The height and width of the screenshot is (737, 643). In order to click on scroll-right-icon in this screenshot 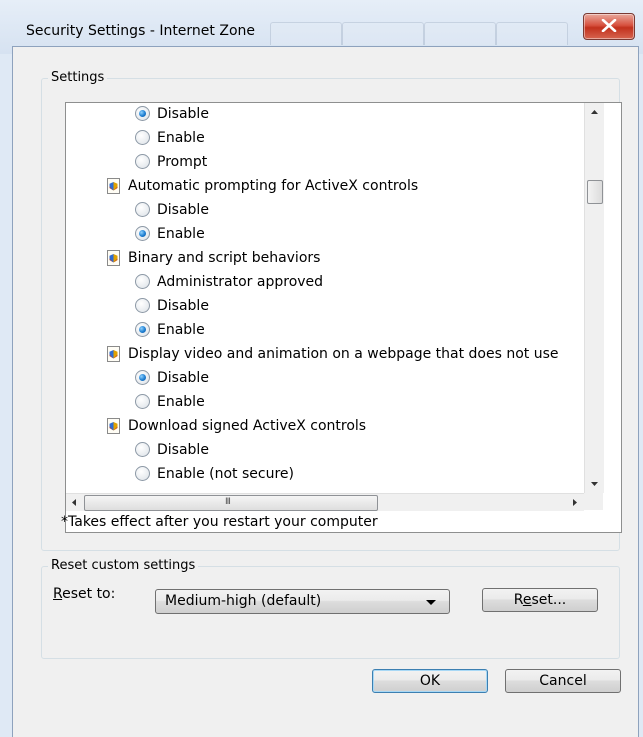, I will do `click(575, 502)`.